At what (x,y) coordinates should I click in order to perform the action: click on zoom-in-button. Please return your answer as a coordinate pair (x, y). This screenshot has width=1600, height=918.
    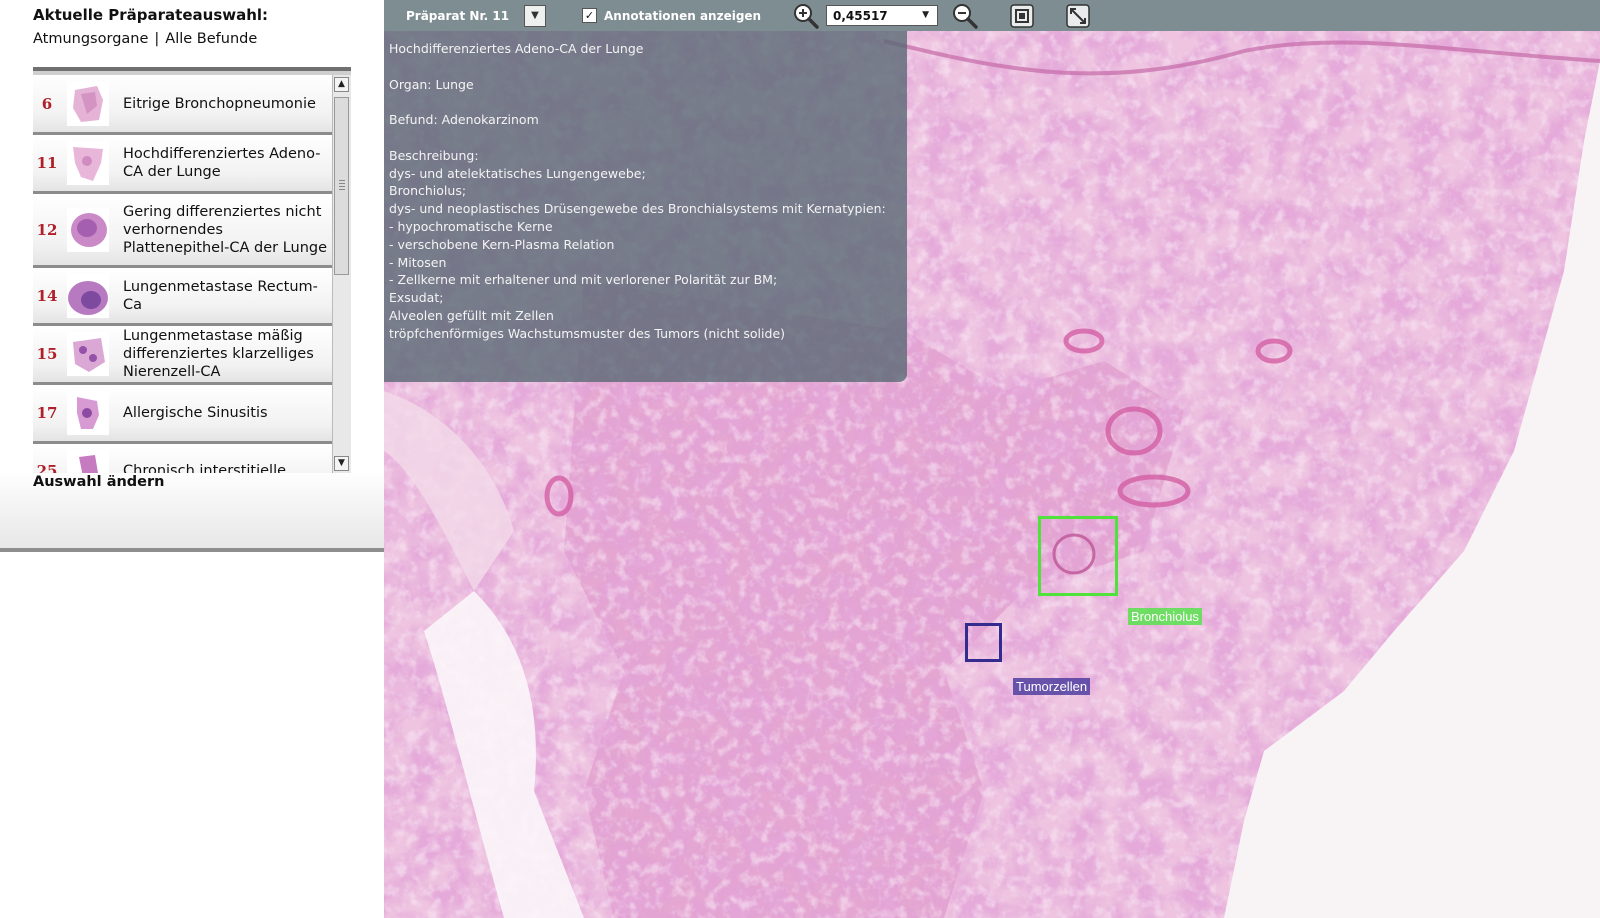
    Looking at the image, I should click on (806, 15).